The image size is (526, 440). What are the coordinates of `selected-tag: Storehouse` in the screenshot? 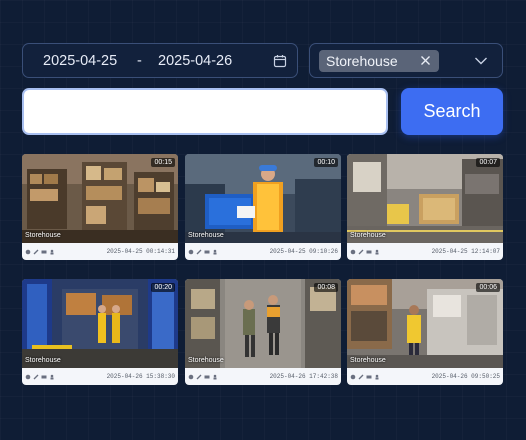 It's located at (379, 61).